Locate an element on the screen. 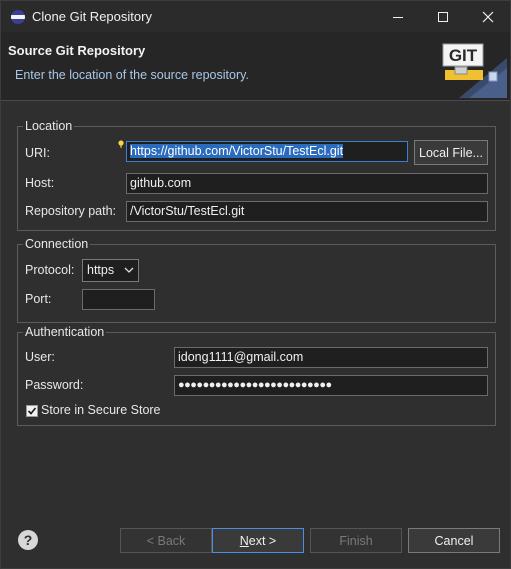 The width and height of the screenshot is (511, 569). checkmark-icon is located at coordinates (32, 411).